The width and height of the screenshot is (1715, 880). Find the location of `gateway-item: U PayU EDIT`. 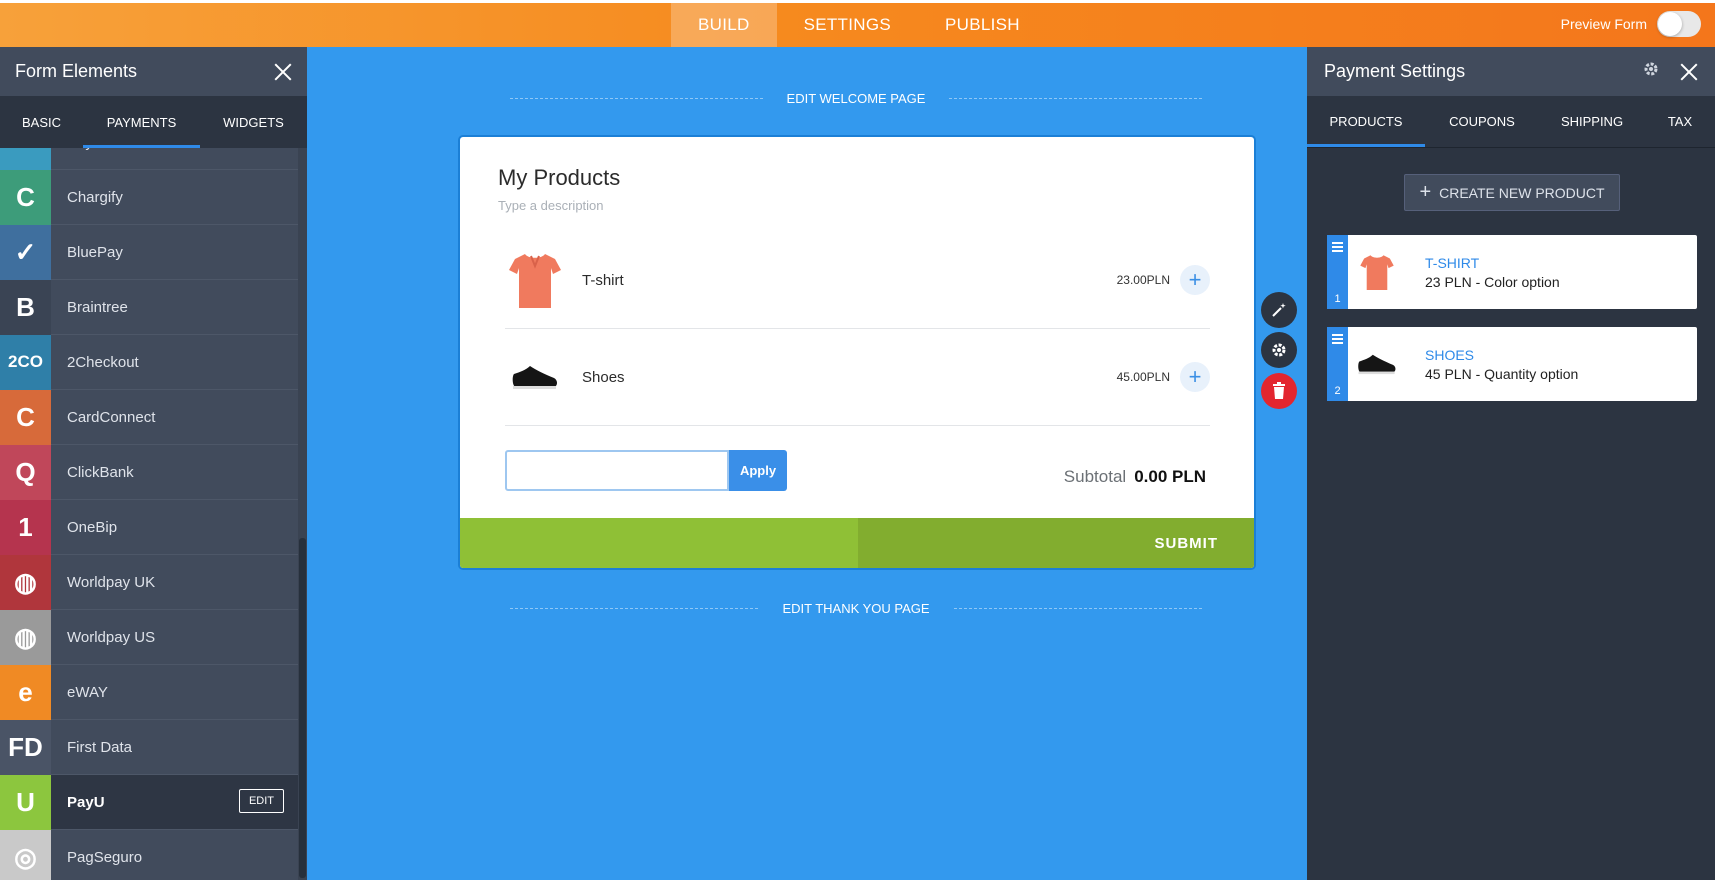

gateway-item: U PayU EDIT is located at coordinates (149, 802).